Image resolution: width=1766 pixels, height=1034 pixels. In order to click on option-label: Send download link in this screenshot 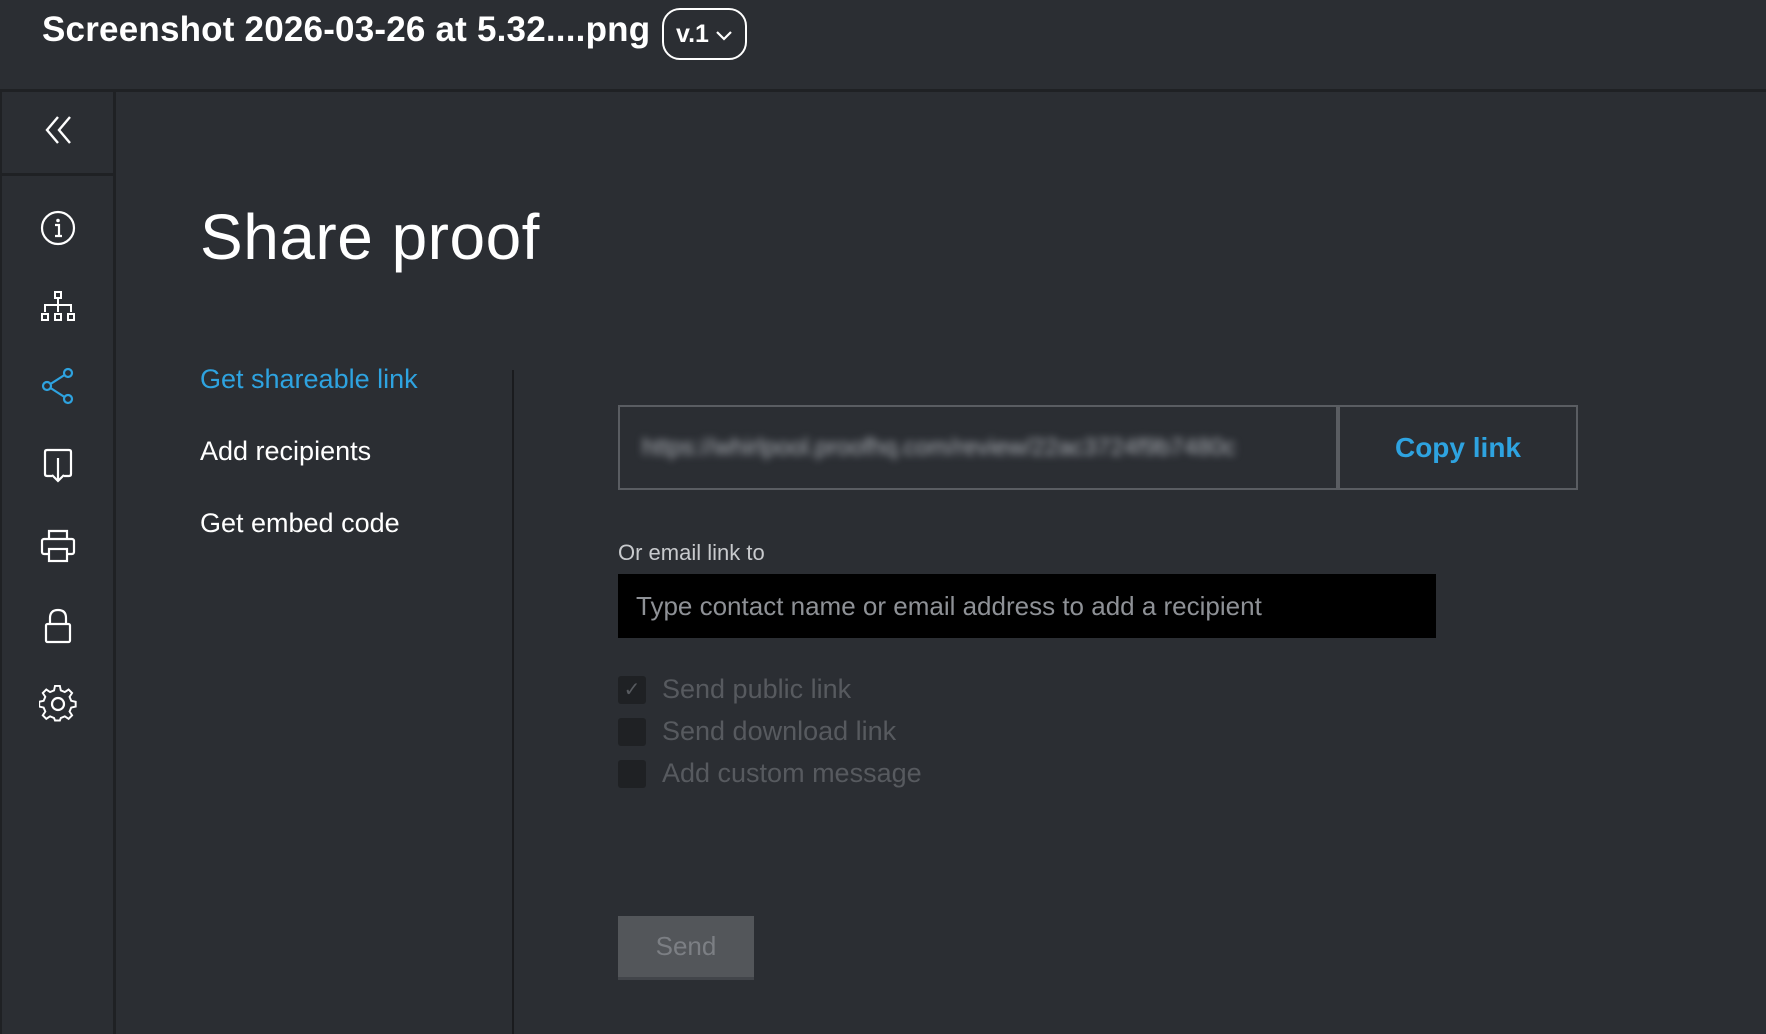, I will do `click(779, 731)`.